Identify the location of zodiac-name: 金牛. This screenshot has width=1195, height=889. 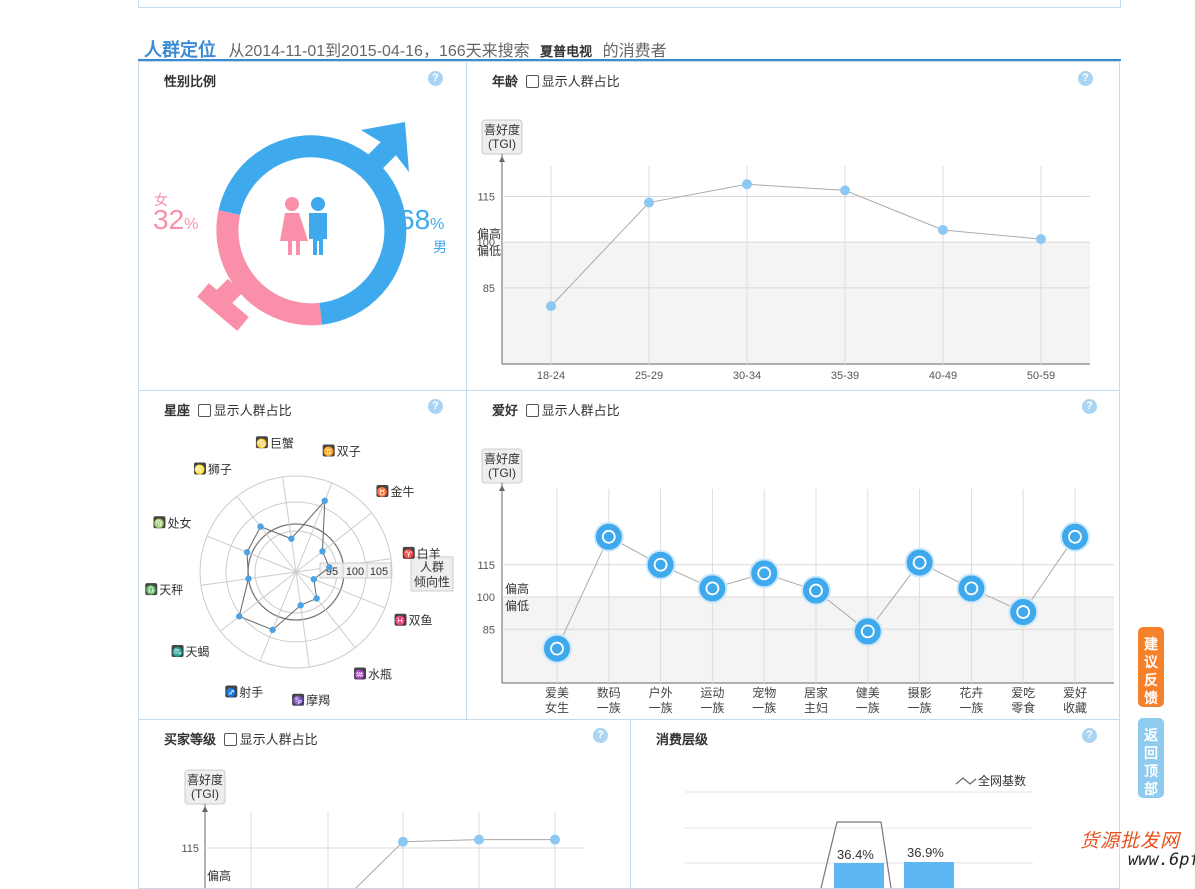
(402, 491).